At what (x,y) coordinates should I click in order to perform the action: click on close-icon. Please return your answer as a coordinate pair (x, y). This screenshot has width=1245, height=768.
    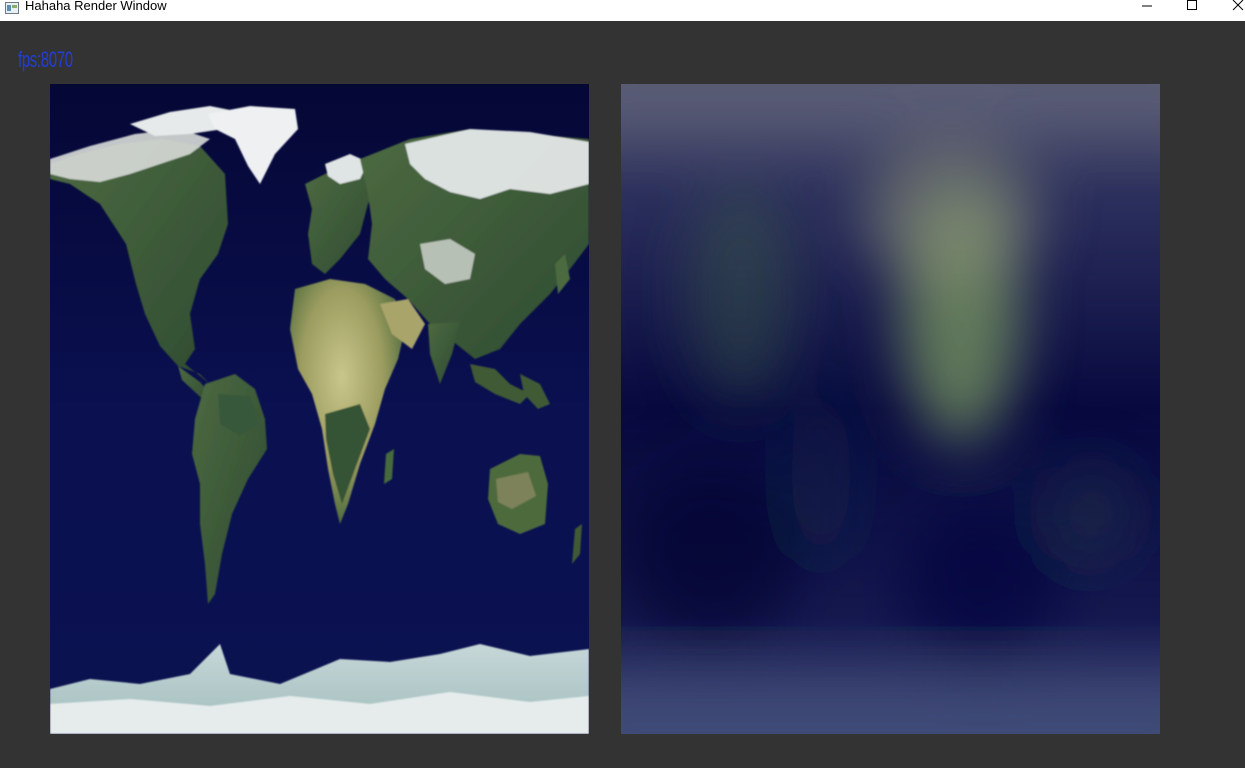
    Looking at the image, I should click on (1238, 5).